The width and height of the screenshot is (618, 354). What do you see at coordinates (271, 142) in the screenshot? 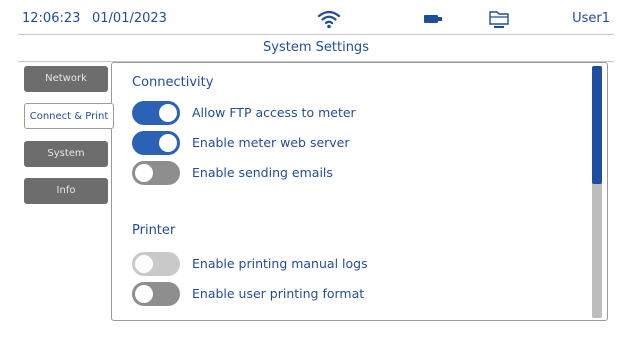
I see `web-server-label: Enable meter web server` at bounding box center [271, 142].